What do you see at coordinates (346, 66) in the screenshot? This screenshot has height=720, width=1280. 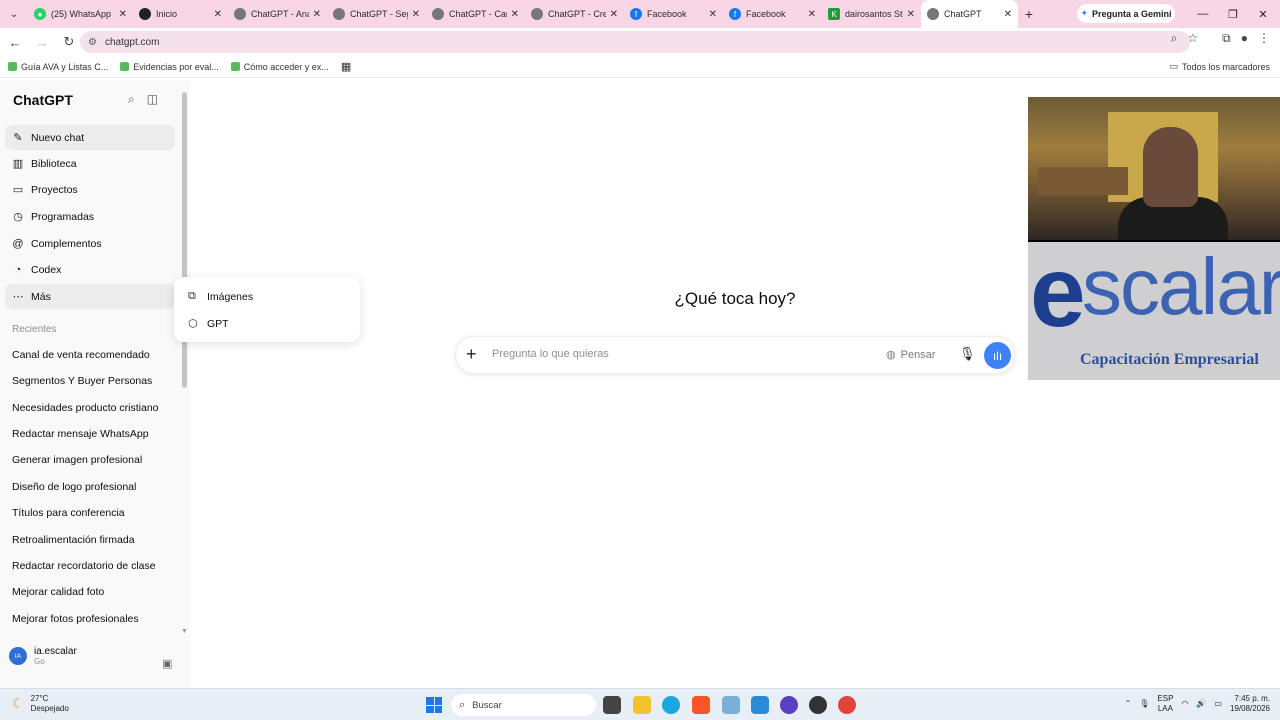 I see `apps-grid-icon: ▦` at bounding box center [346, 66].